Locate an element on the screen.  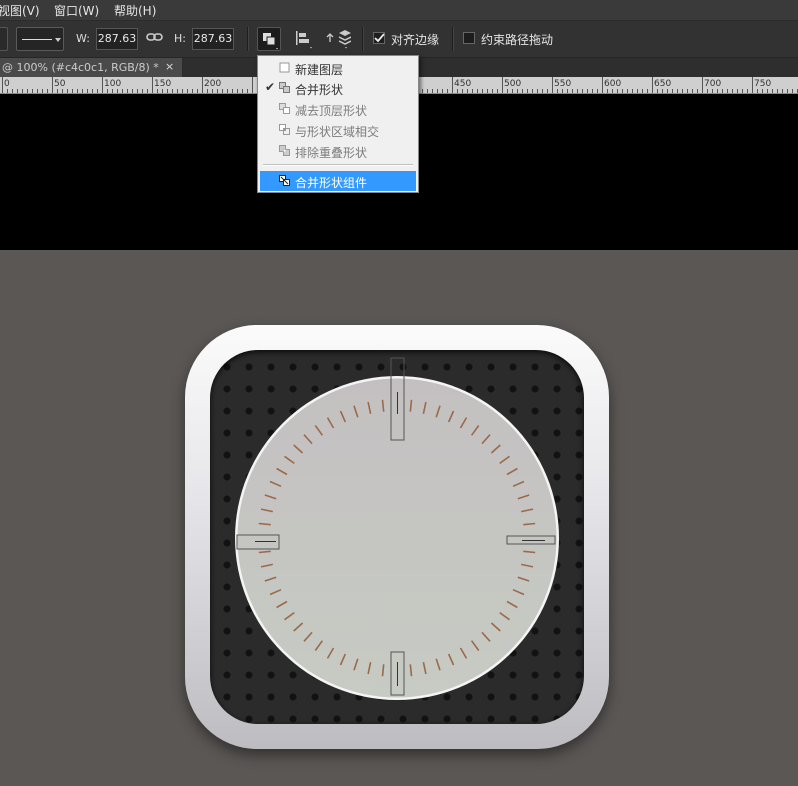
menu-item-merge-shape-components: 合并形状组件 is located at coordinates (338, 181).